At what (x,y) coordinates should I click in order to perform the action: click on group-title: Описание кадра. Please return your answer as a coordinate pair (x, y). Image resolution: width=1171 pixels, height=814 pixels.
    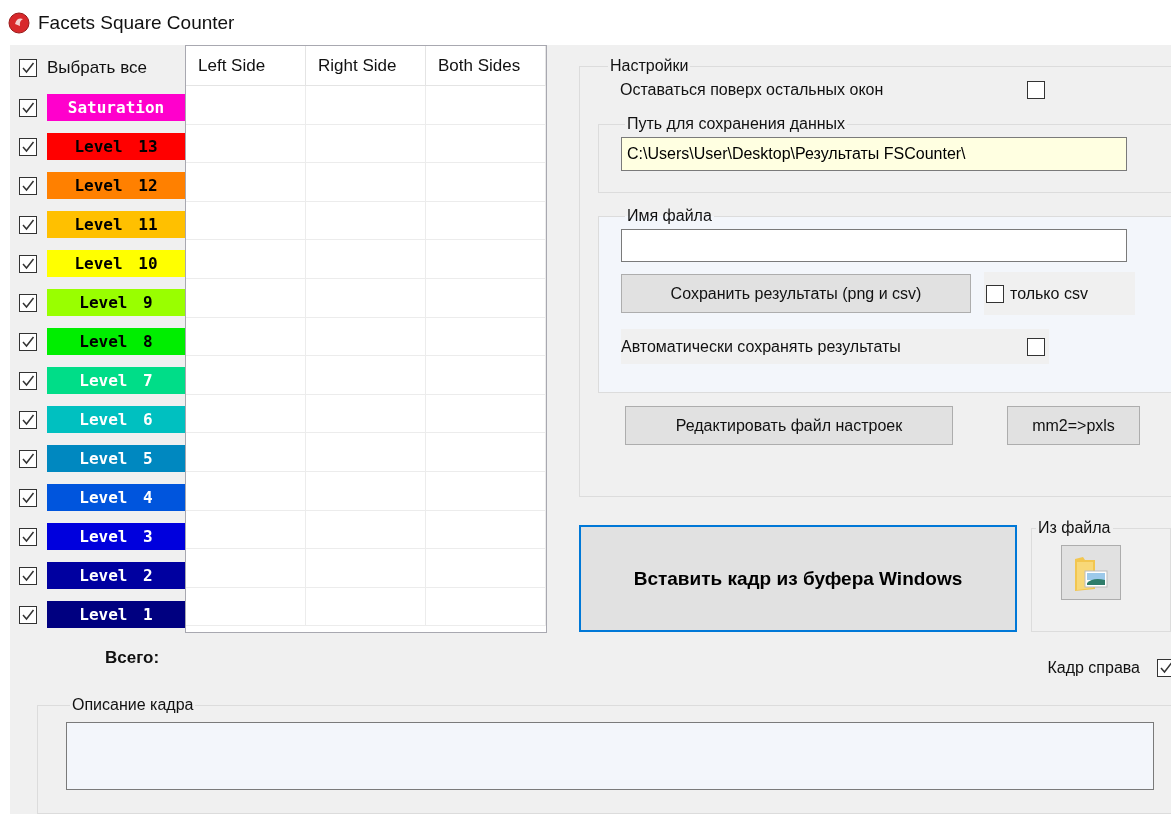
    Looking at the image, I should click on (133, 705).